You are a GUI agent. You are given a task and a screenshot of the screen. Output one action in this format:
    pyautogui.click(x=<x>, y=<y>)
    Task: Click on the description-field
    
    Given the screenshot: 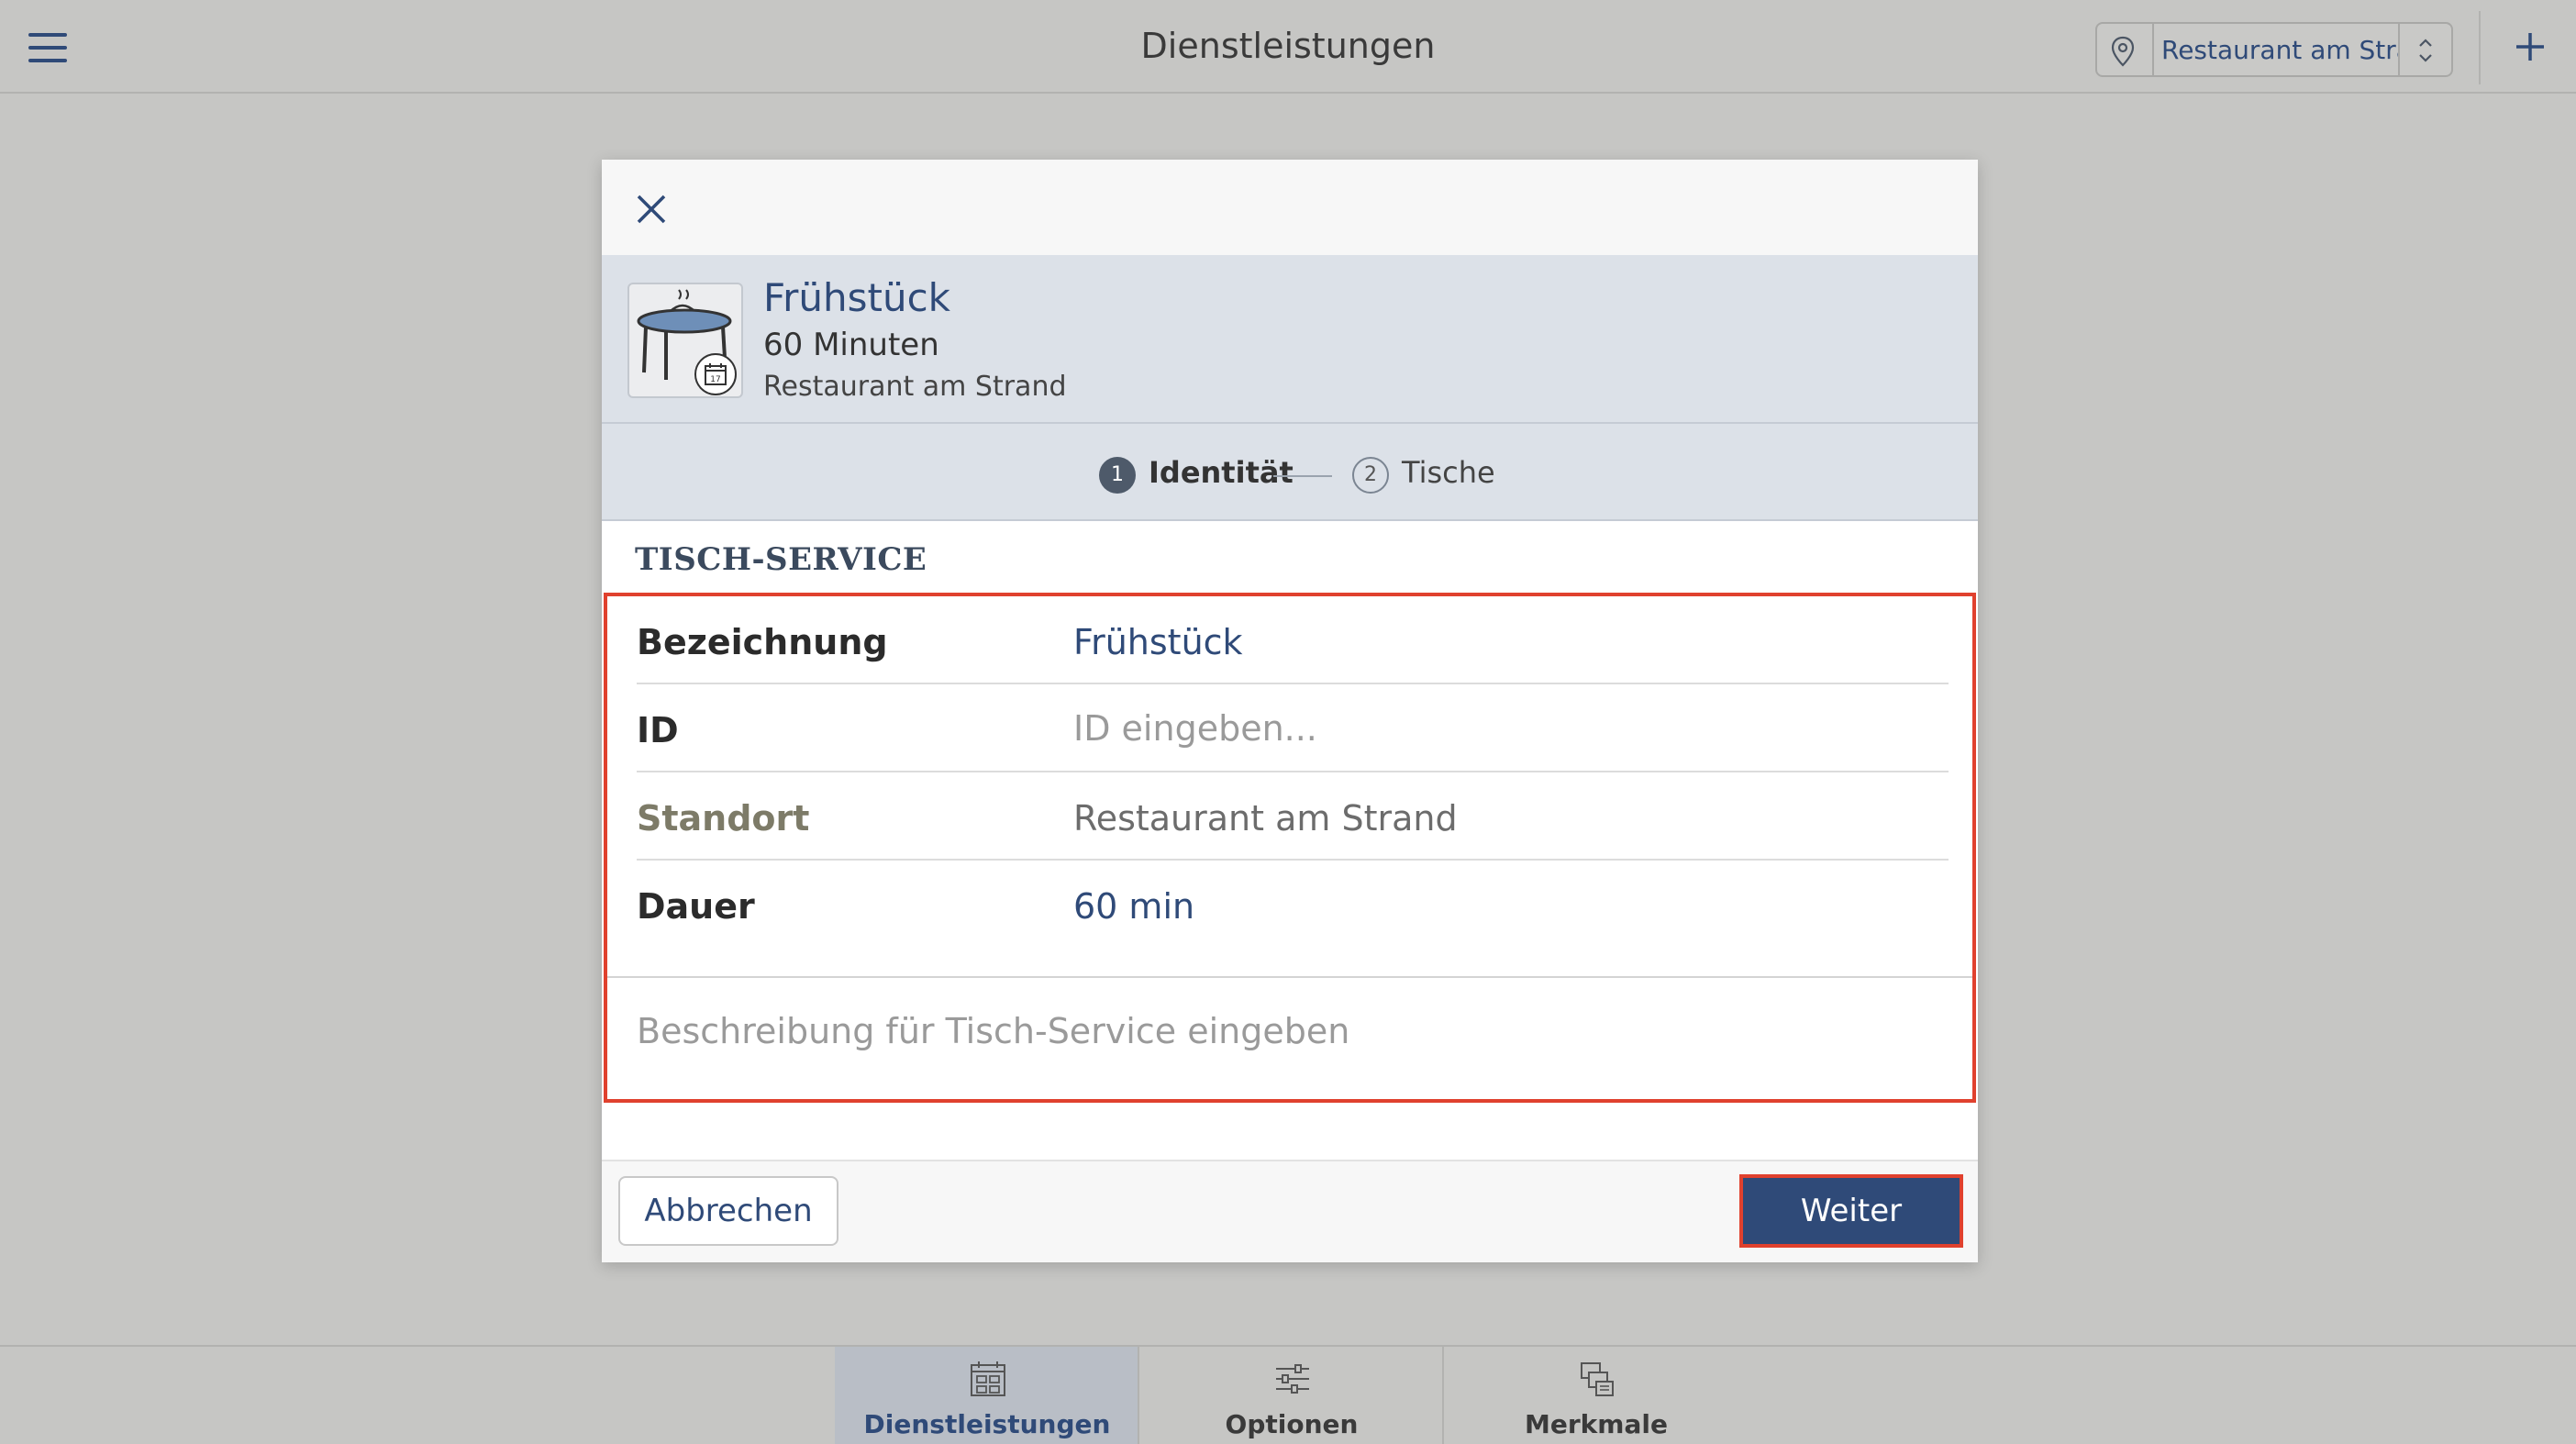 What is the action you would take?
    pyautogui.click(x=1288, y=1040)
    